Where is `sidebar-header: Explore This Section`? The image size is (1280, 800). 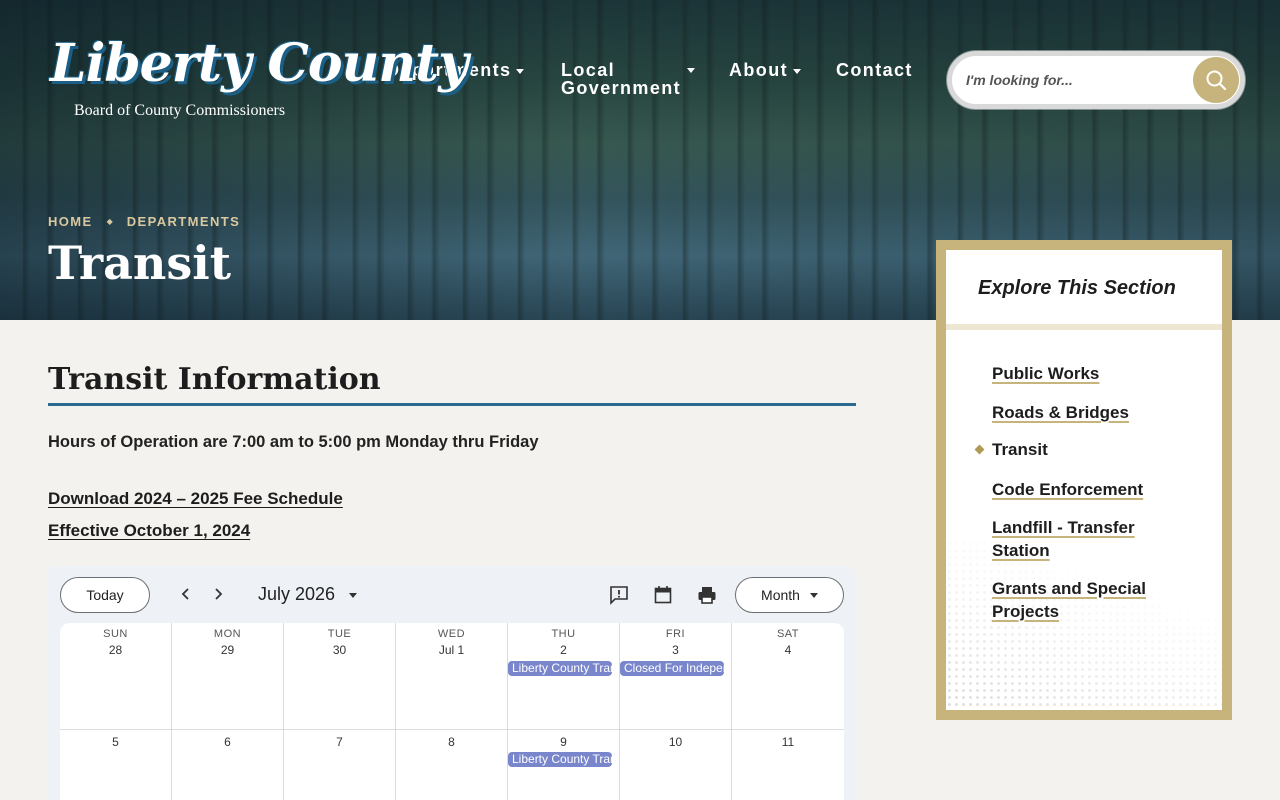
sidebar-header: Explore This Section is located at coordinates (1084, 287).